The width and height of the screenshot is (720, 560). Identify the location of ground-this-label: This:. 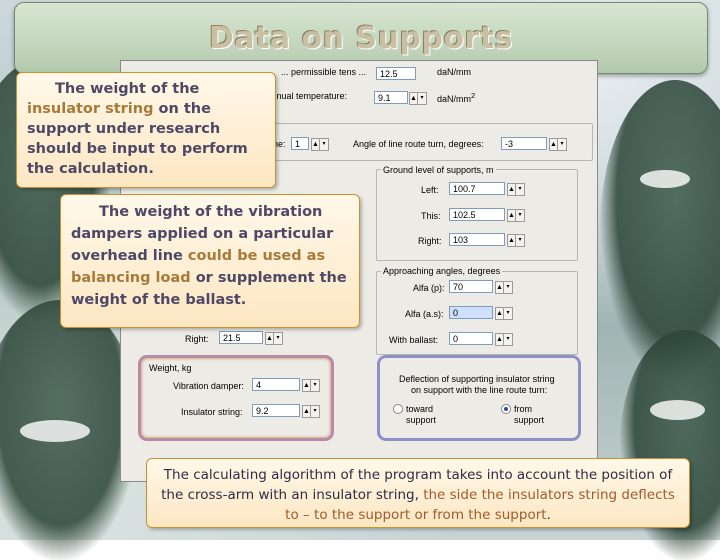
(431, 216).